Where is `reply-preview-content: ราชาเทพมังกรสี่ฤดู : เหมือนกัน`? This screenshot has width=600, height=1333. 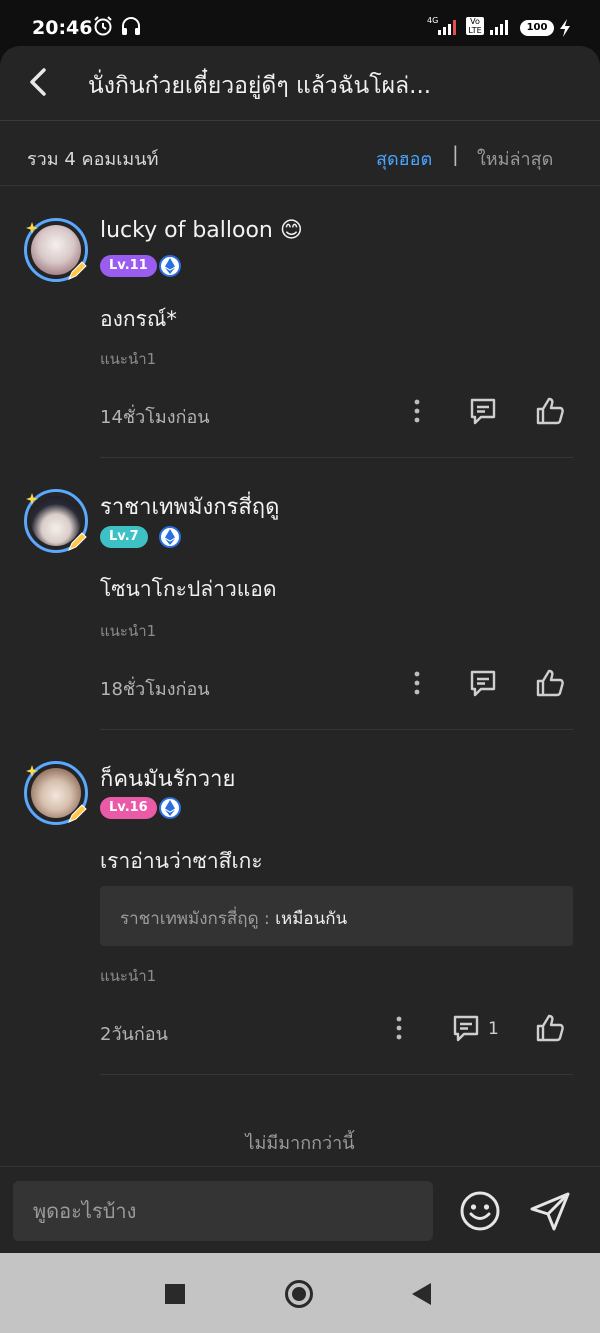
reply-preview-content: ราชาเทพมังกรสี่ฤดู : เหมือนกัน is located at coordinates (233, 918).